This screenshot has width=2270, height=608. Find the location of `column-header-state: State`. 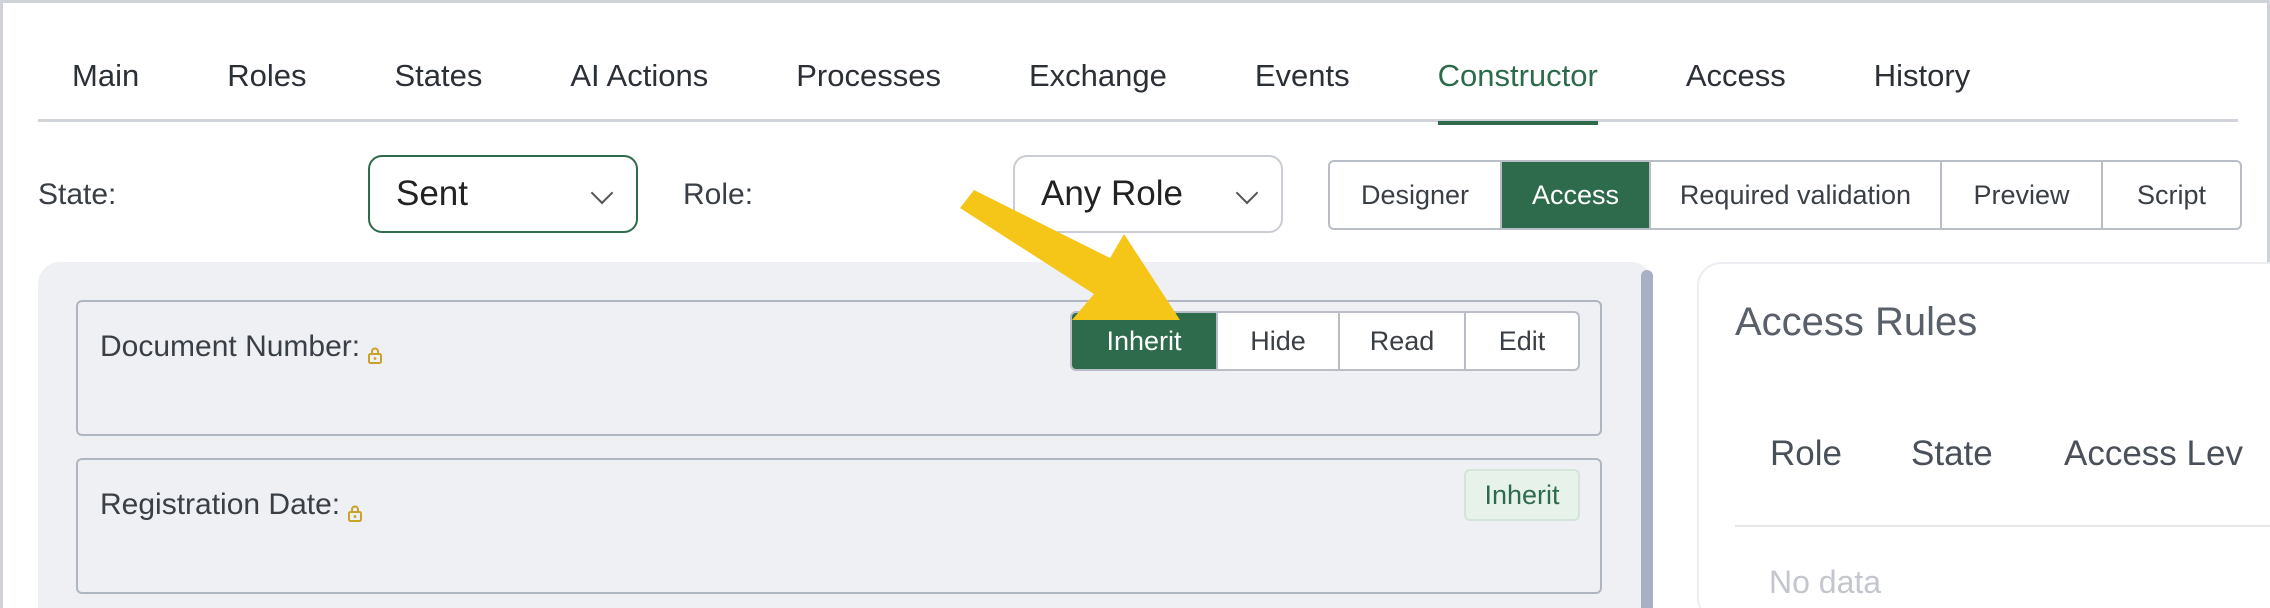

column-header-state: State is located at coordinates (1952, 454).